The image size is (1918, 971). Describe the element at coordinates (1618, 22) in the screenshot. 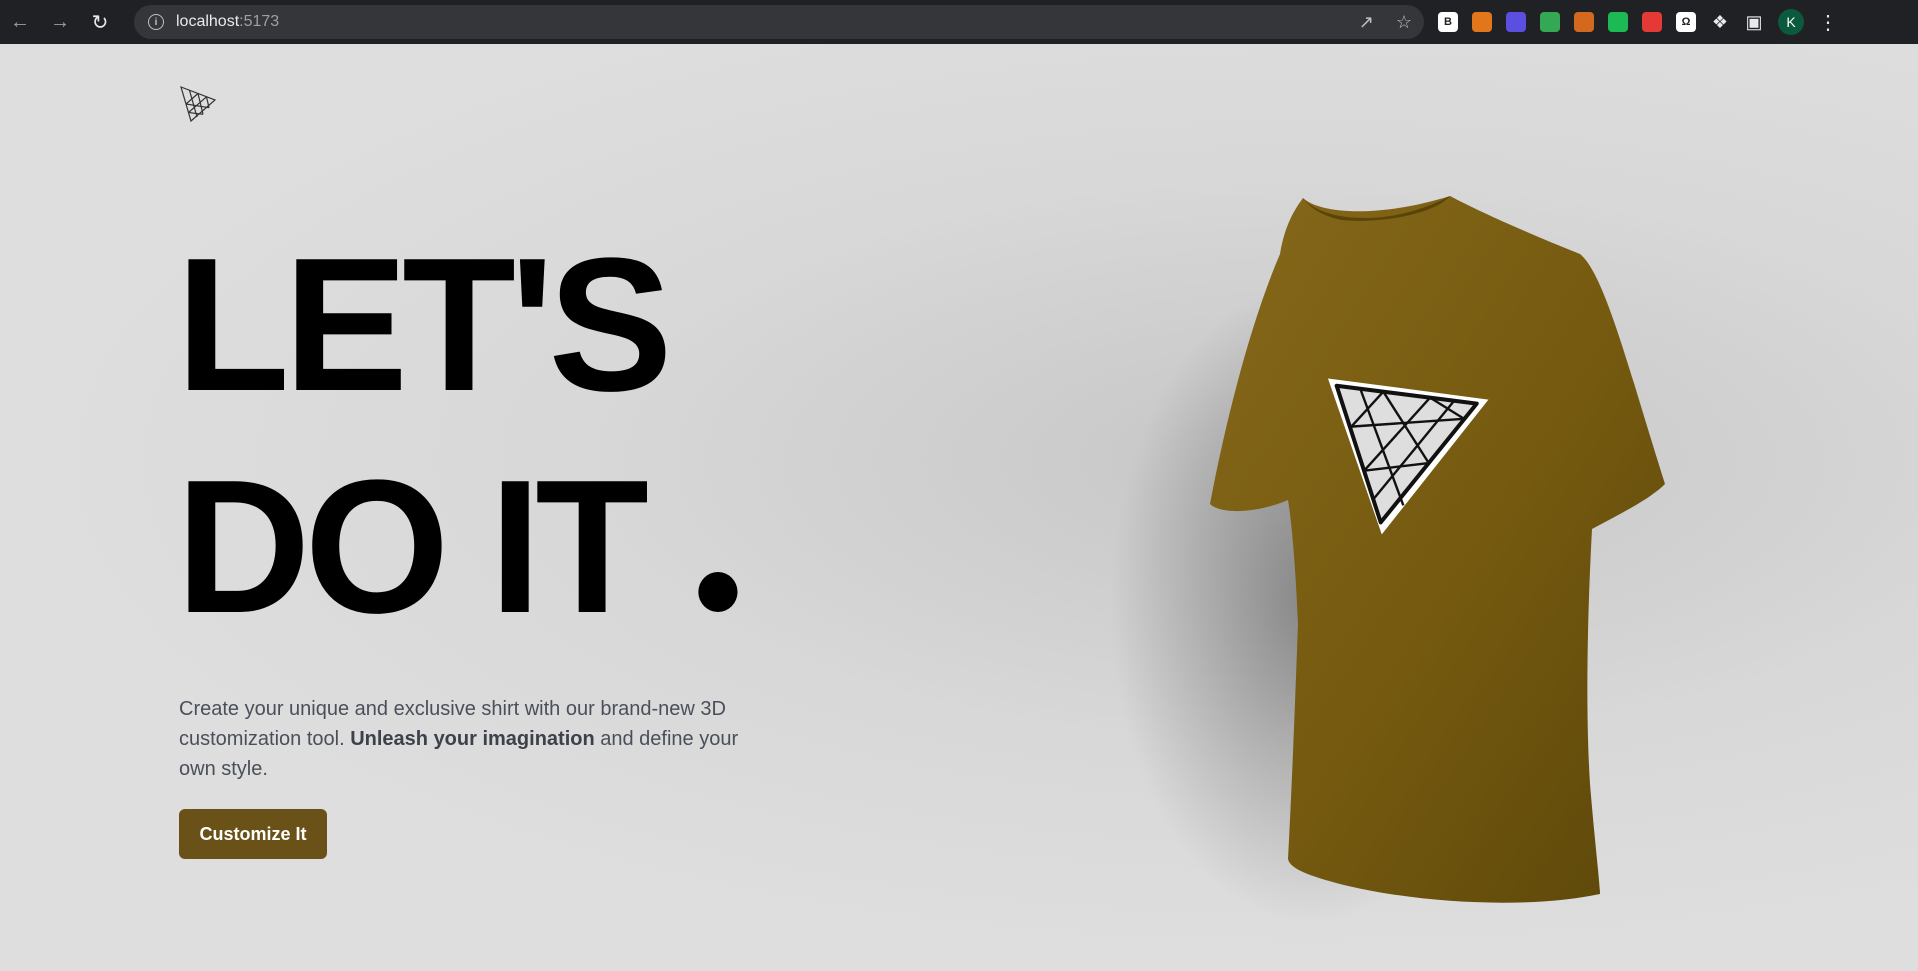

I see `refresh-extension-icon` at that location.